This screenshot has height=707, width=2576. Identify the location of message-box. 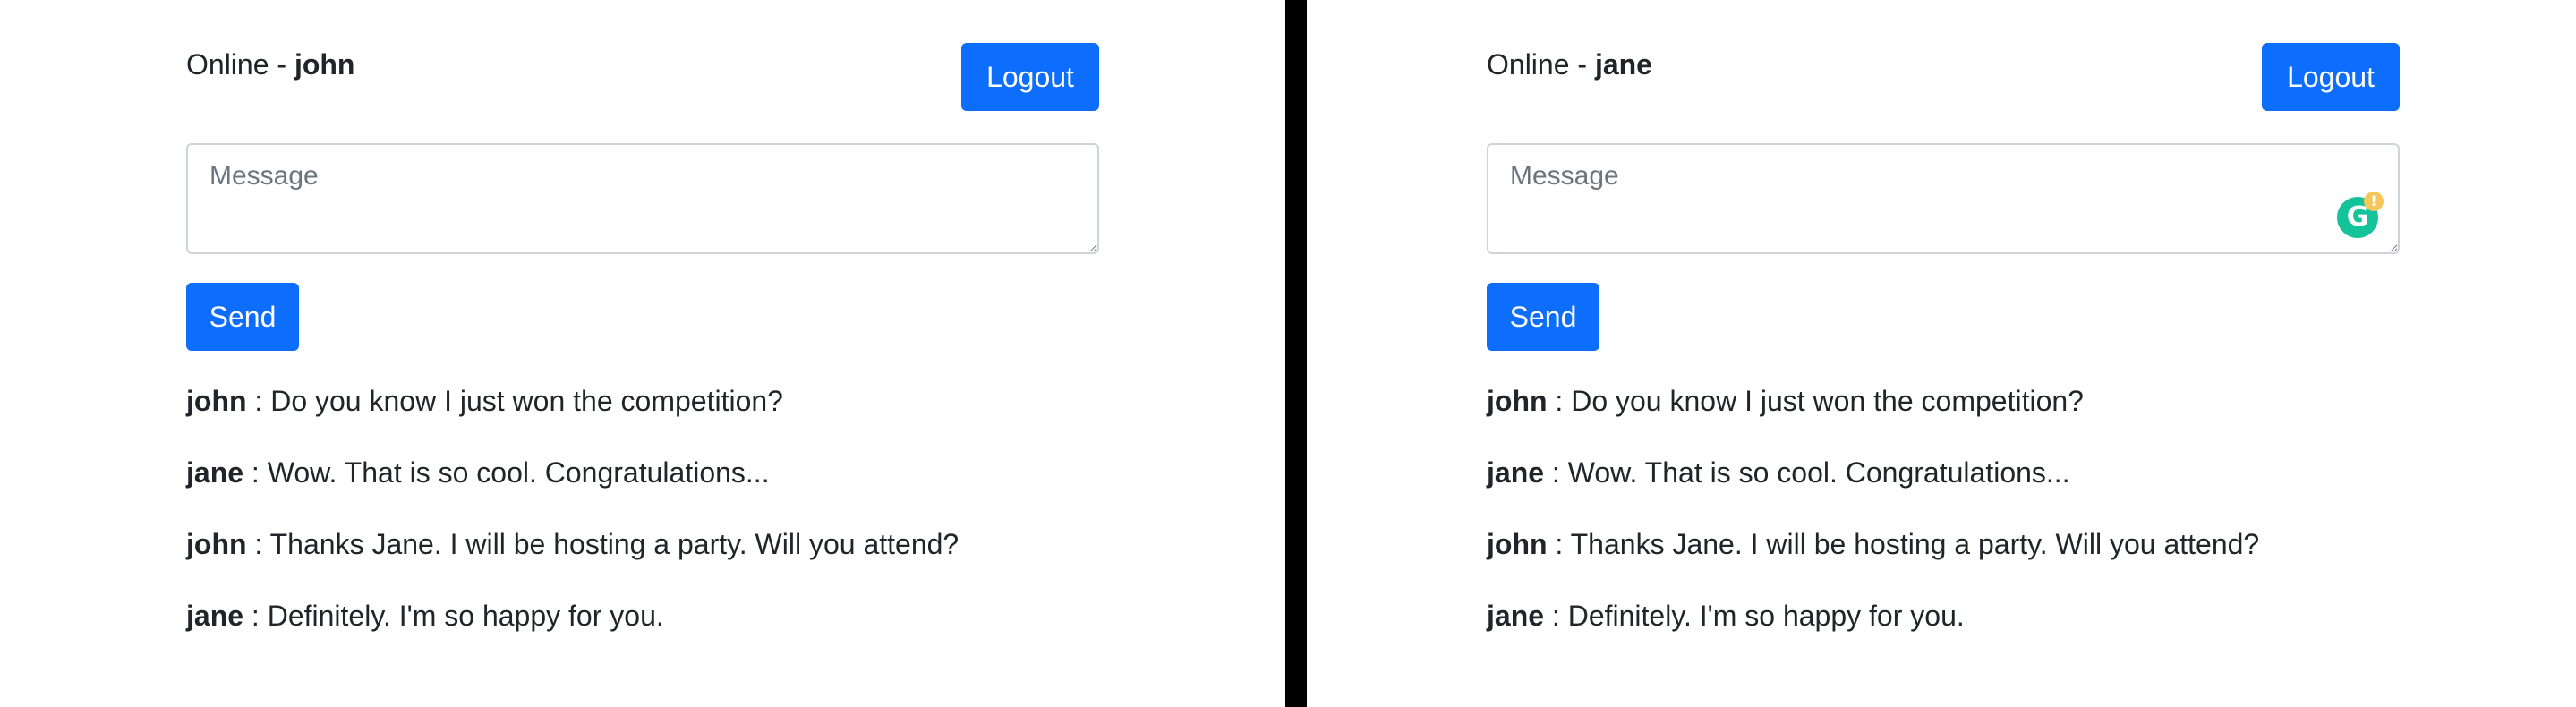
(642, 198).